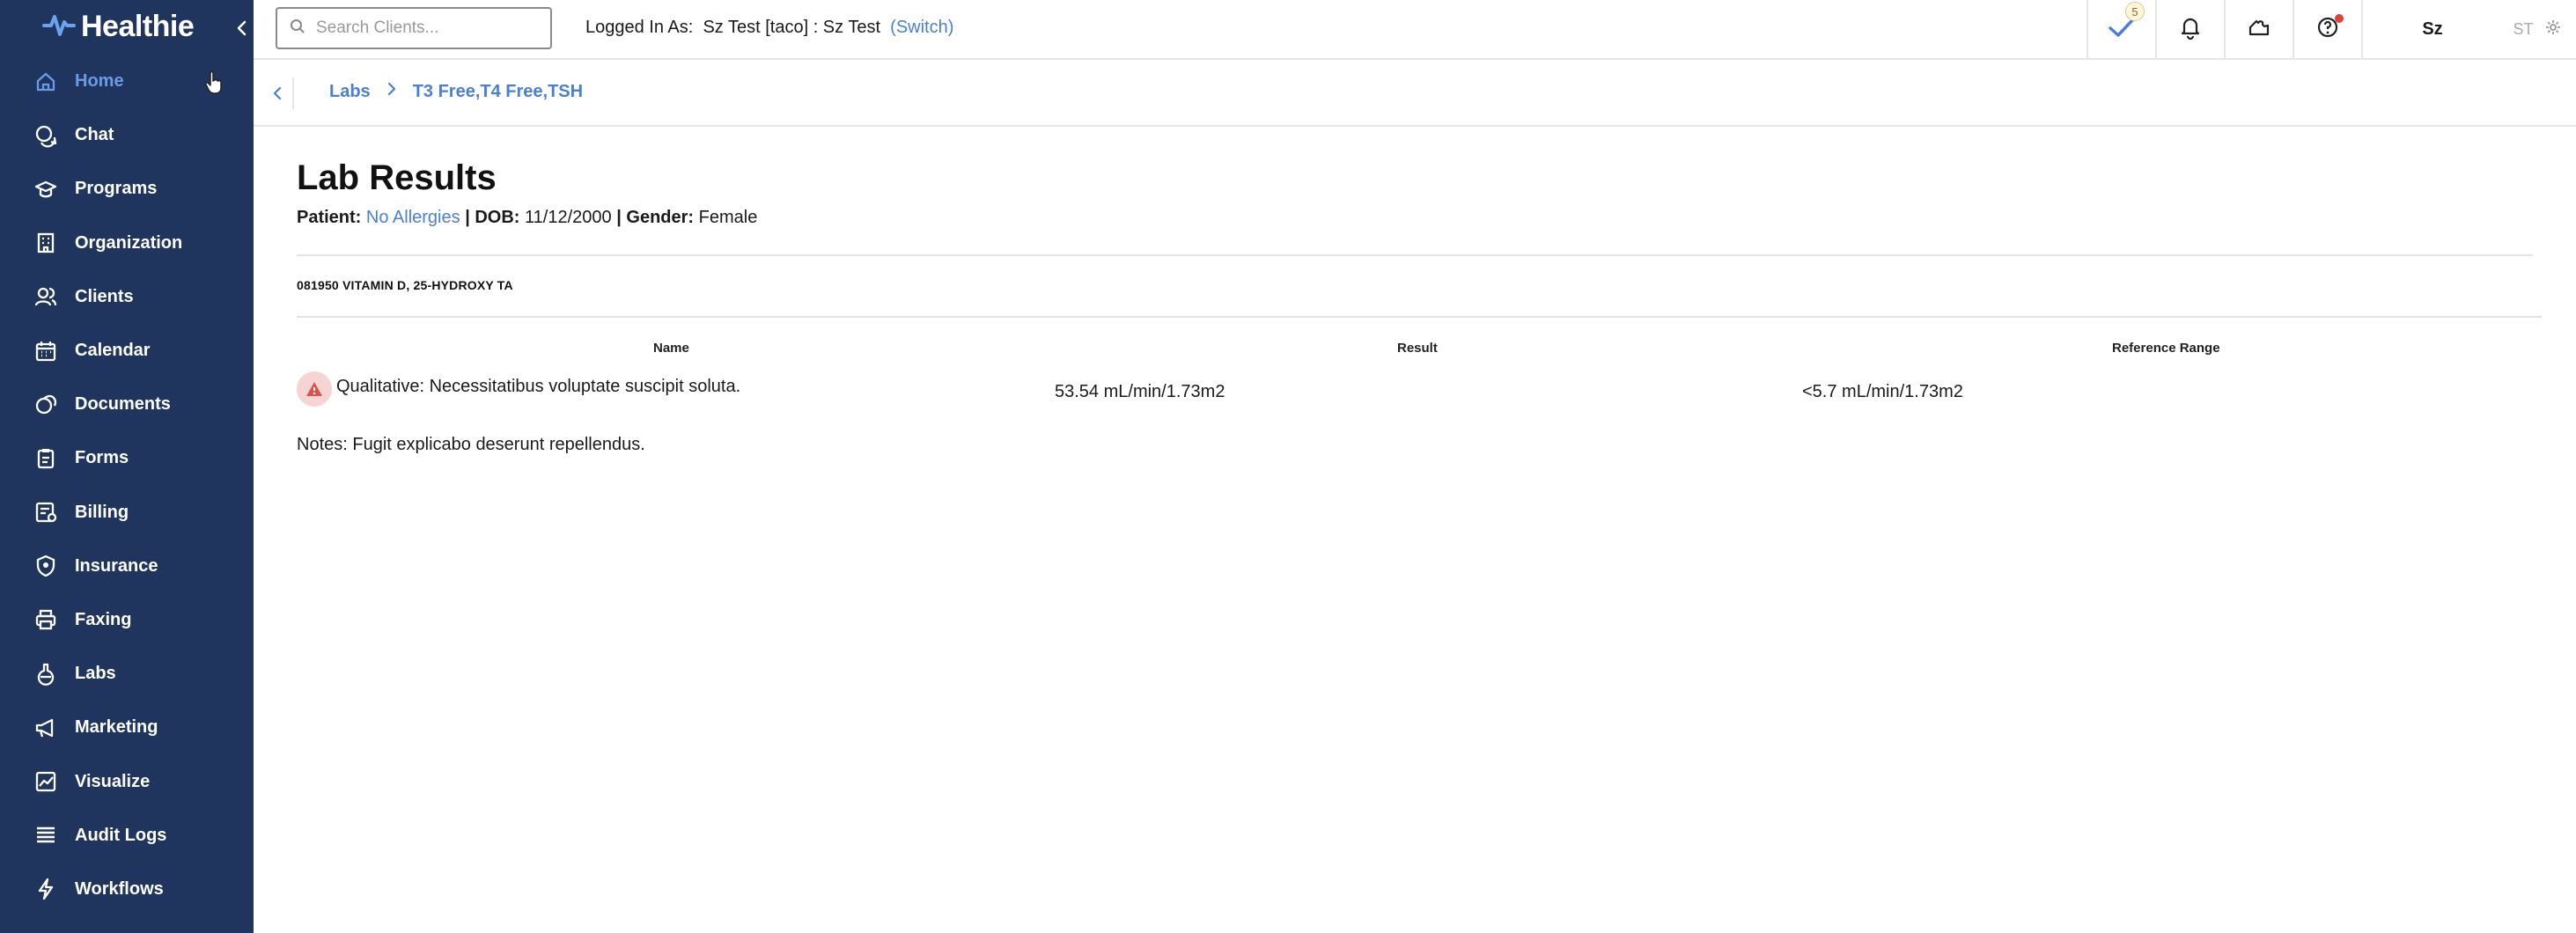 Image resolution: width=2576 pixels, height=933 pixels. Describe the element at coordinates (46, 835) in the screenshot. I see `list-icon` at that location.